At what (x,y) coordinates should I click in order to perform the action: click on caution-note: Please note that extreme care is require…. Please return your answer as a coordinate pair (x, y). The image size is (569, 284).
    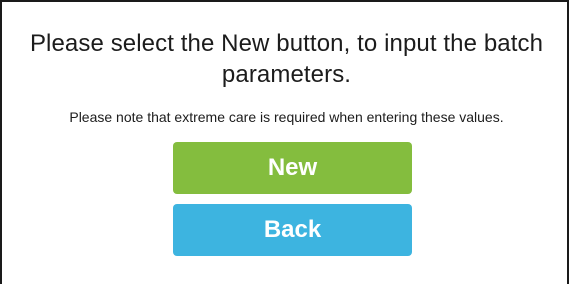
    Looking at the image, I should click on (286, 117).